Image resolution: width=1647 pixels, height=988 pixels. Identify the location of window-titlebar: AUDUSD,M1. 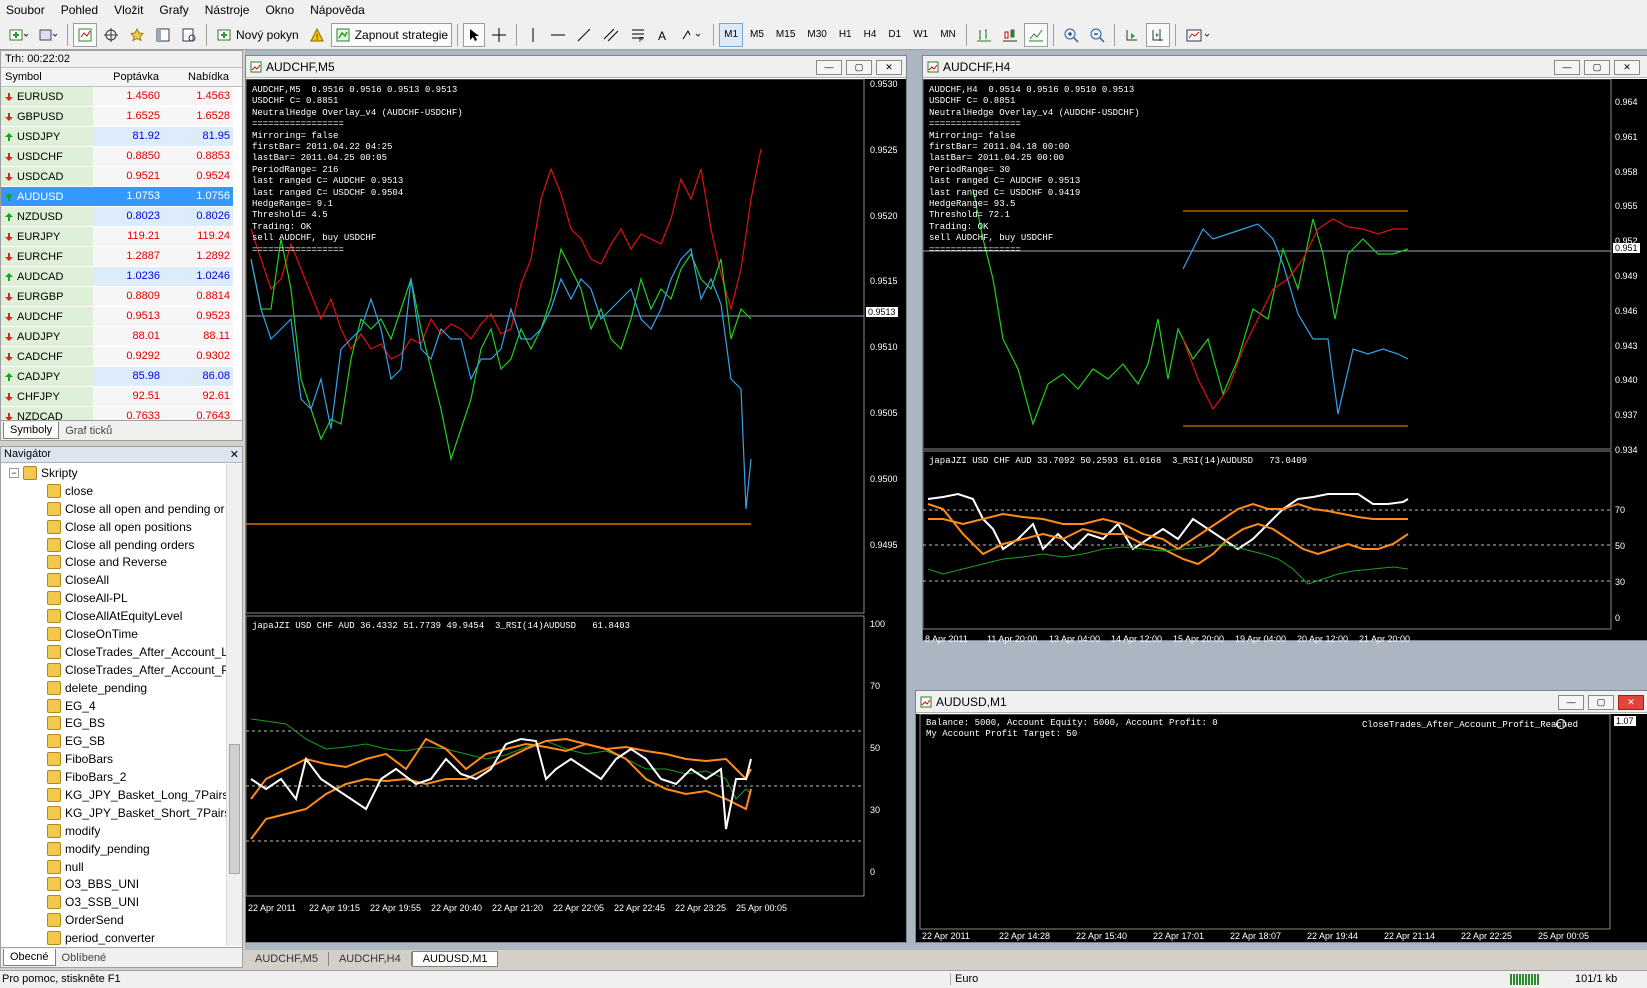
(1281, 702).